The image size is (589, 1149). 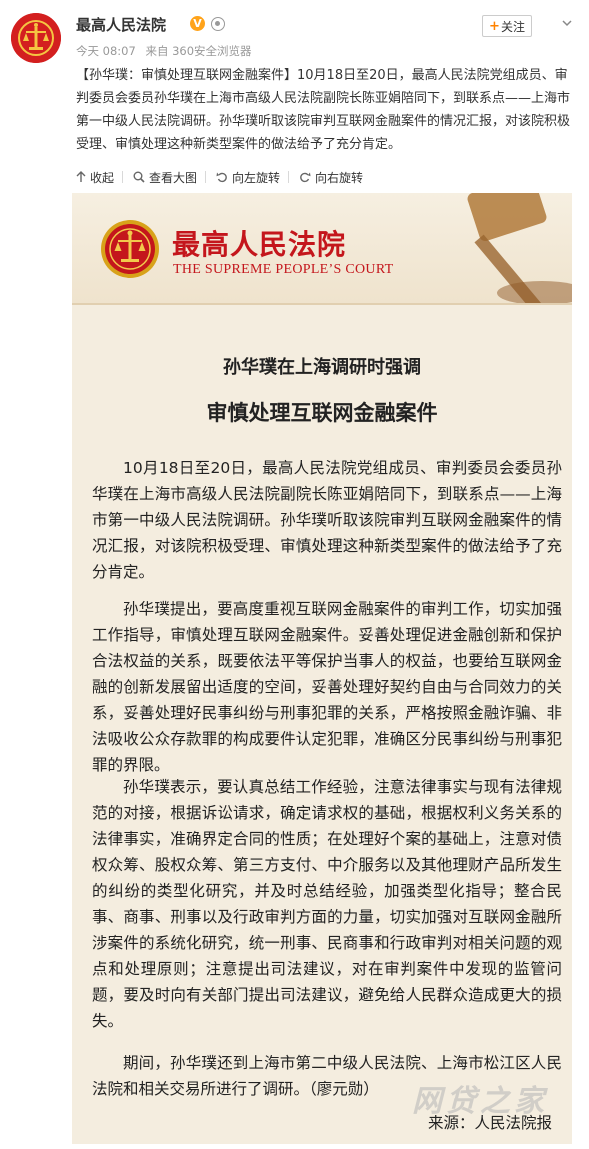 I want to click on post-meta: 今天 08:07 来自 360安全浏览器, so click(x=167, y=51).